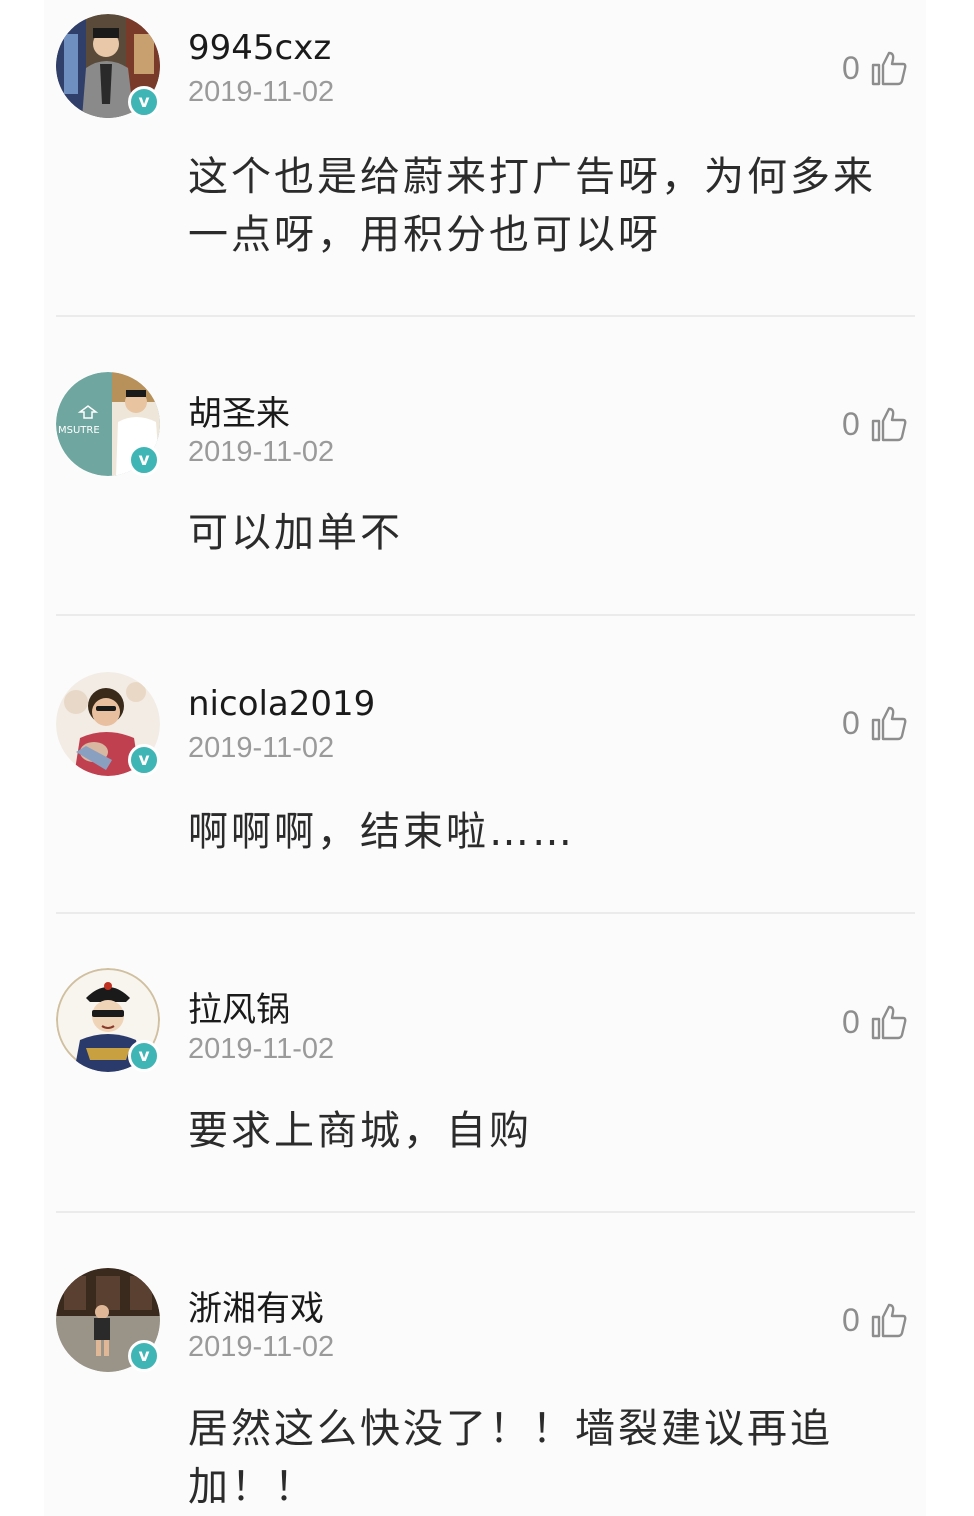 This screenshot has width=974, height=1516. Describe the element at coordinates (259, 48) in the screenshot. I see `username: 9945cxz` at that location.